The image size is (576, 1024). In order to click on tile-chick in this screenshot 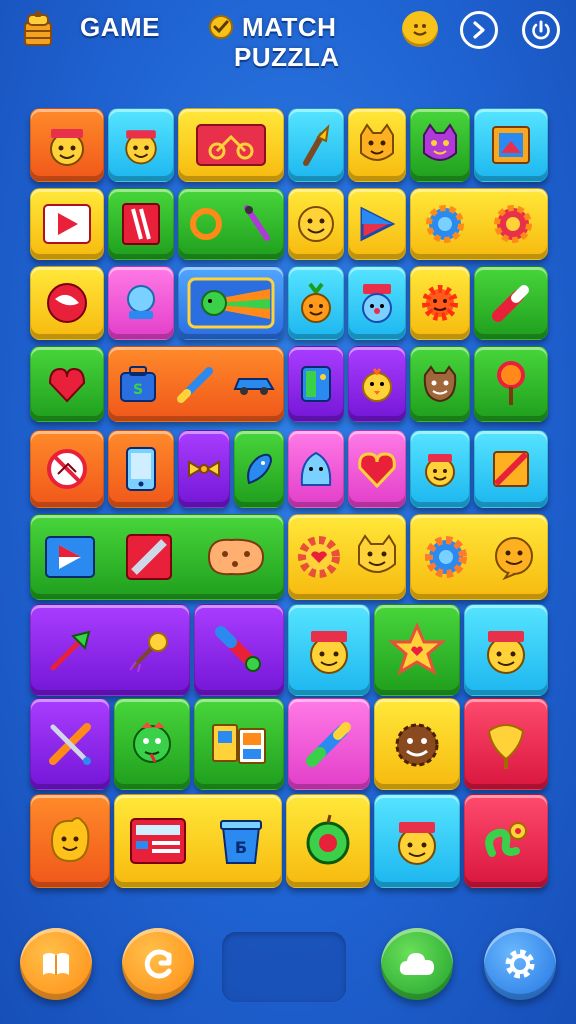, I will do `click(377, 384)`.